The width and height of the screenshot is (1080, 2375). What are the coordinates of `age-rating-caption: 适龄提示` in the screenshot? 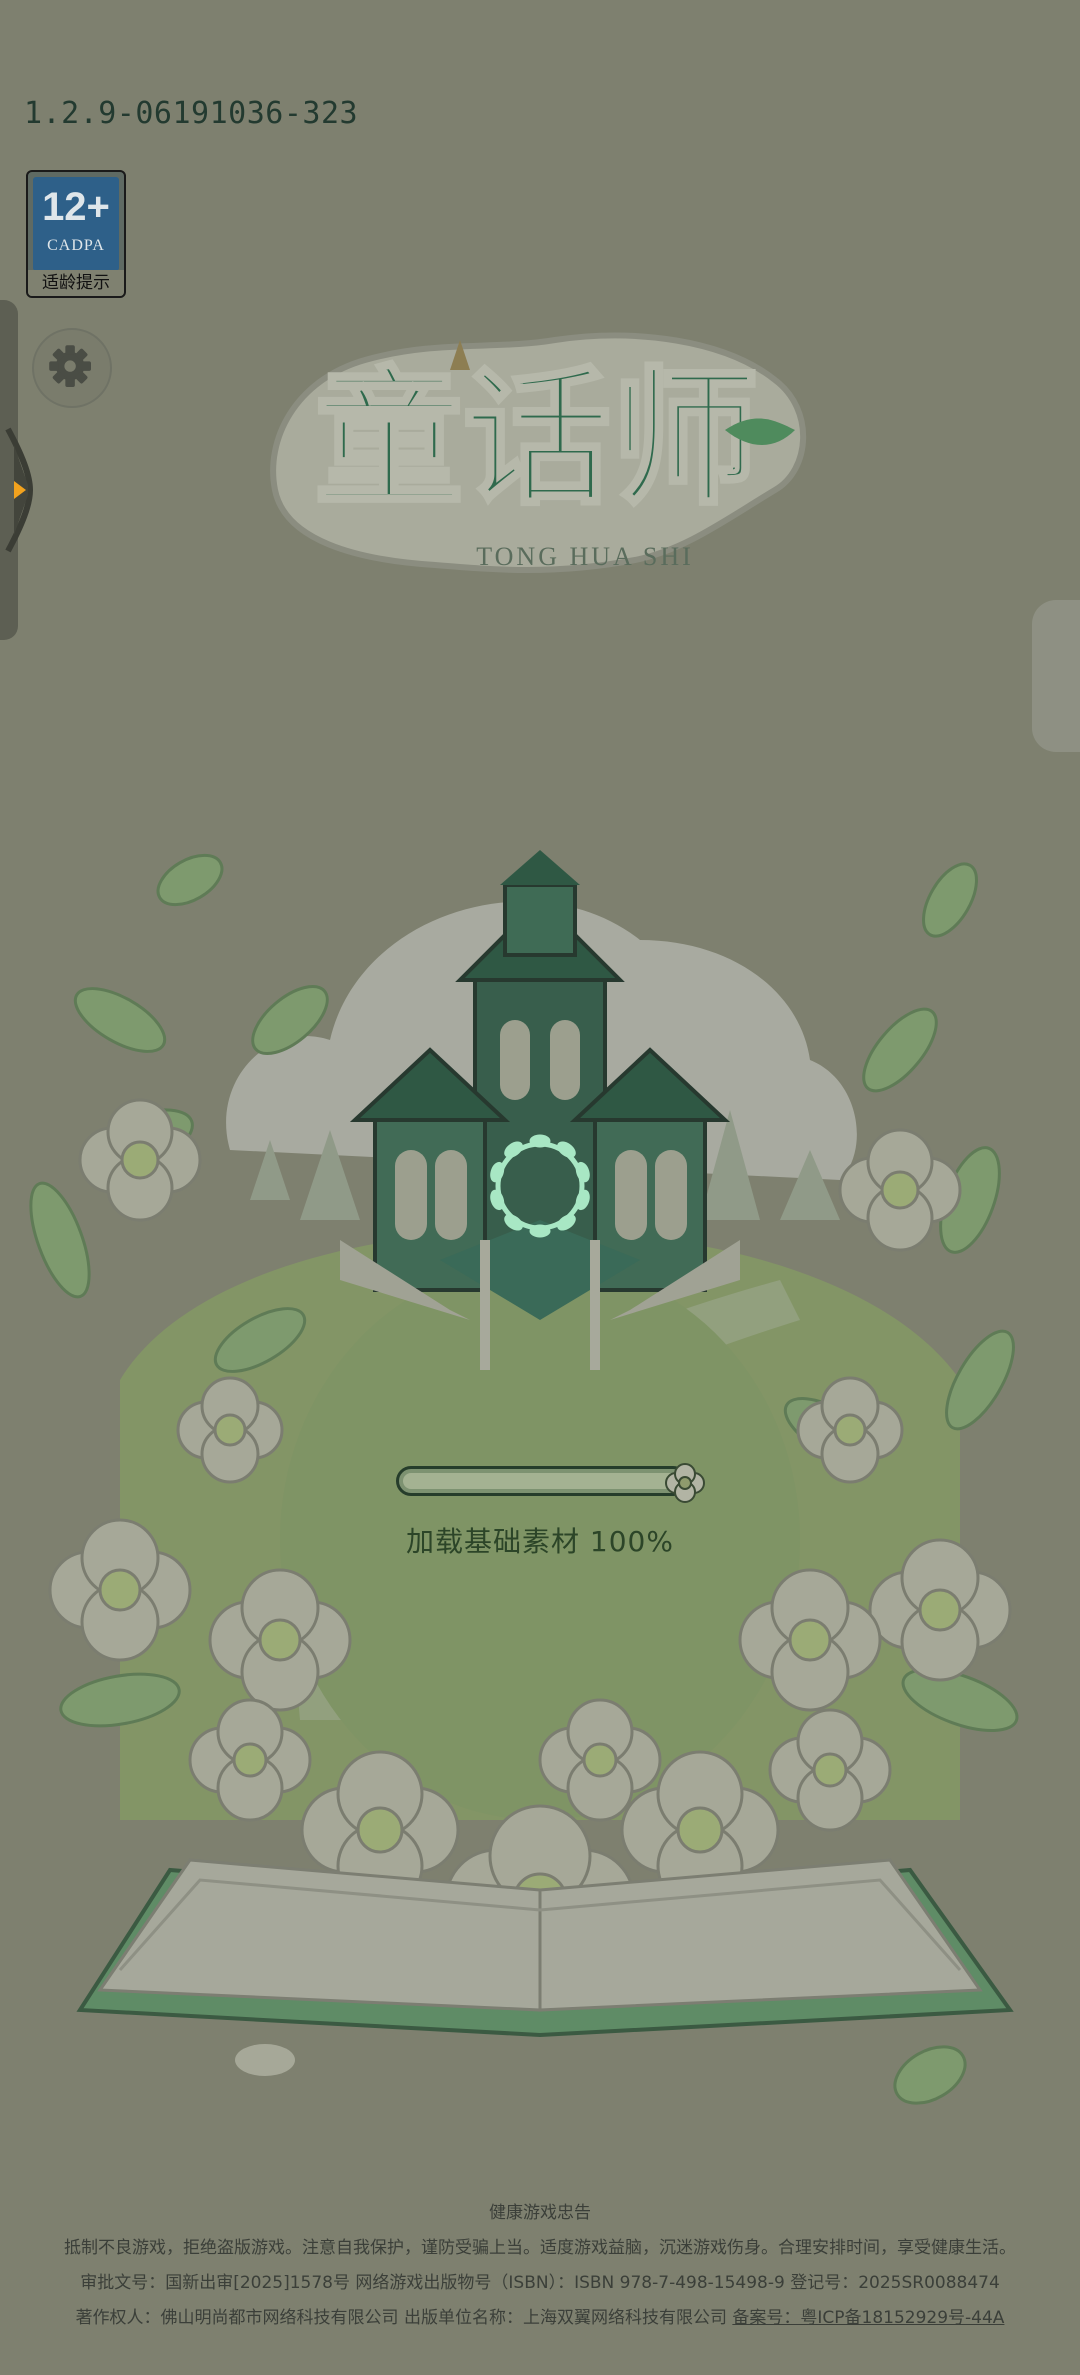 It's located at (76, 283).